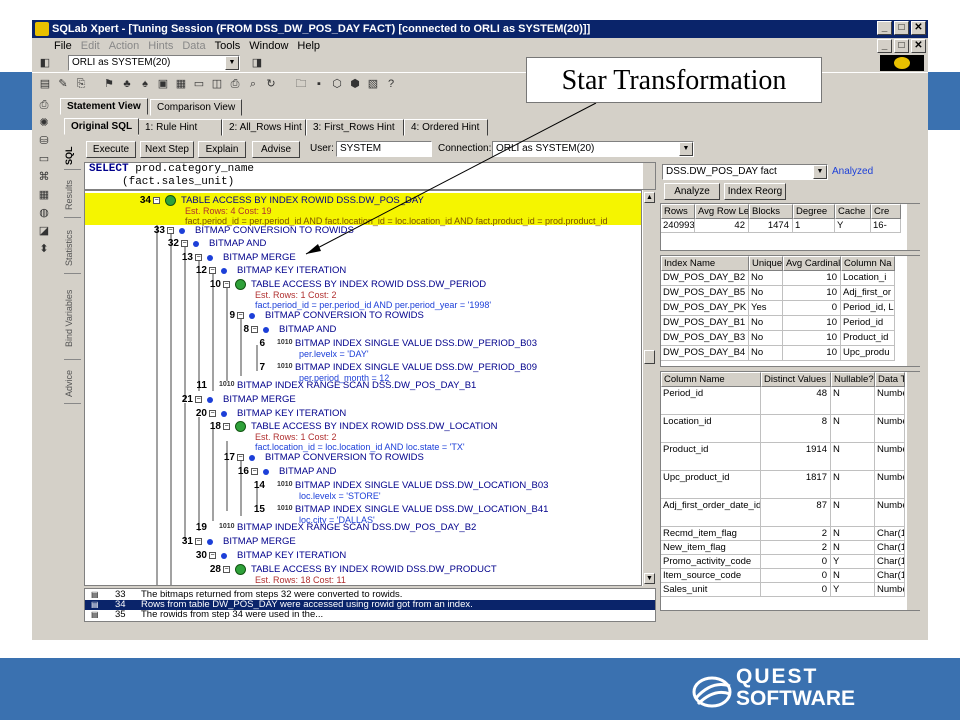  Describe the element at coordinates (649, 578) in the screenshot. I see `scroll-down-icon: ▼` at that location.